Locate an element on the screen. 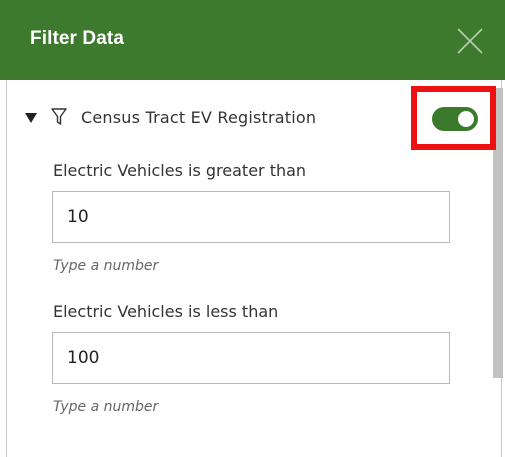 This screenshot has width=505, height=457. less-than-label: Electric Vehicles is less than is located at coordinates (166, 311).